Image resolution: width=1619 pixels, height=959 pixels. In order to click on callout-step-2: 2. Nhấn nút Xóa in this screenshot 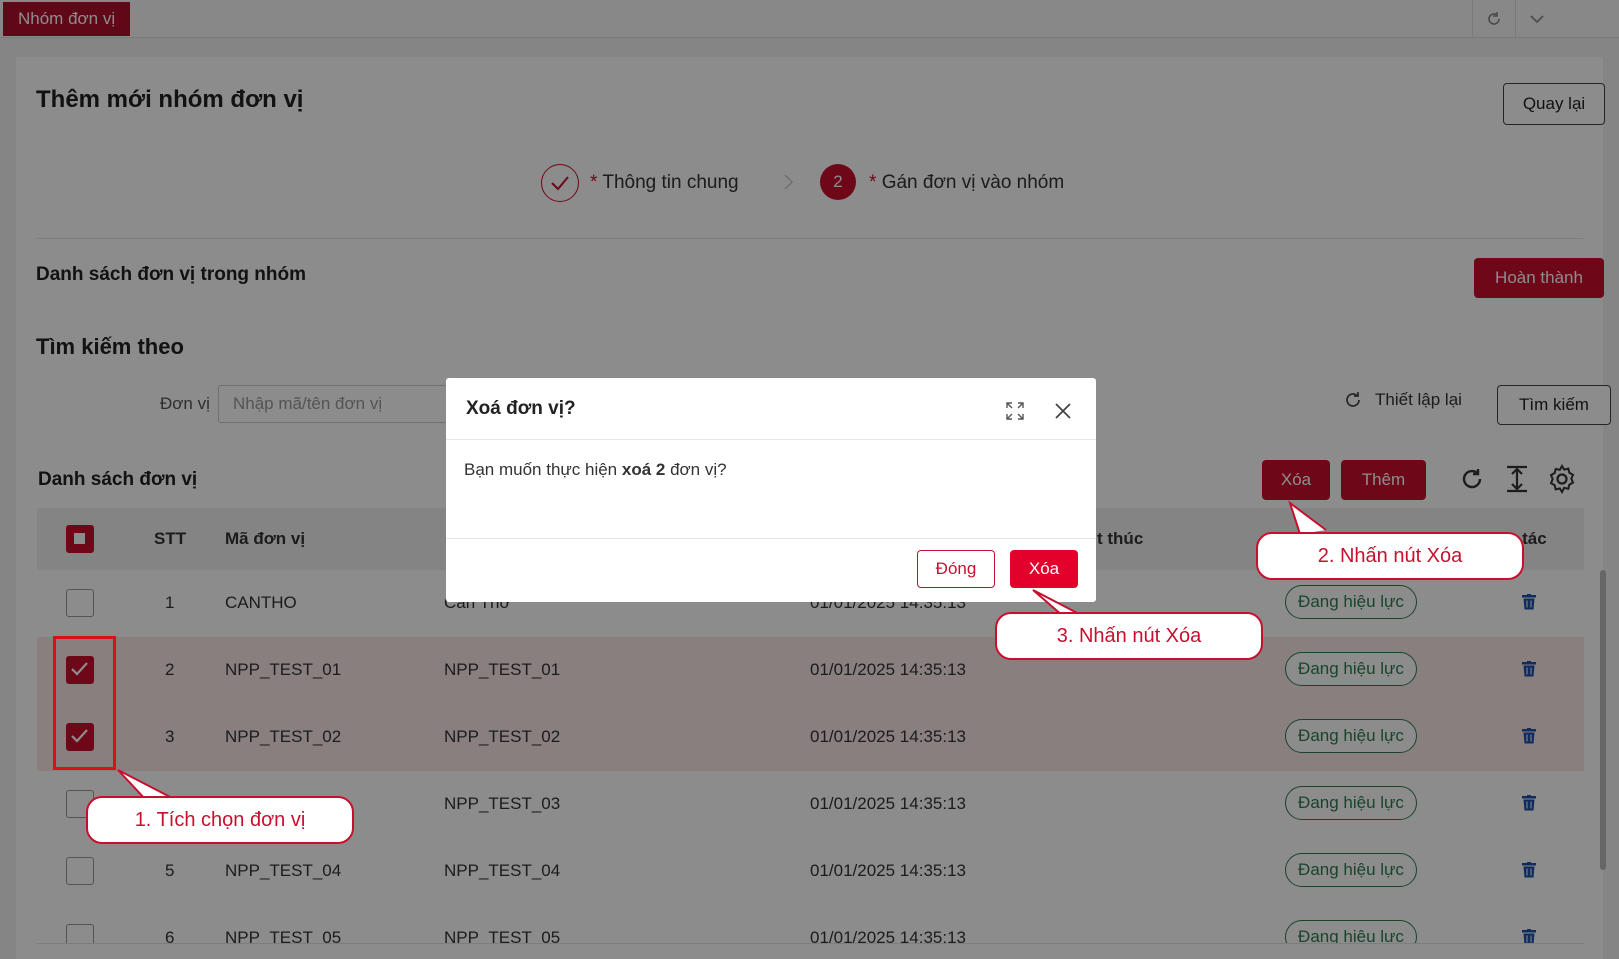, I will do `click(1390, 556)`.